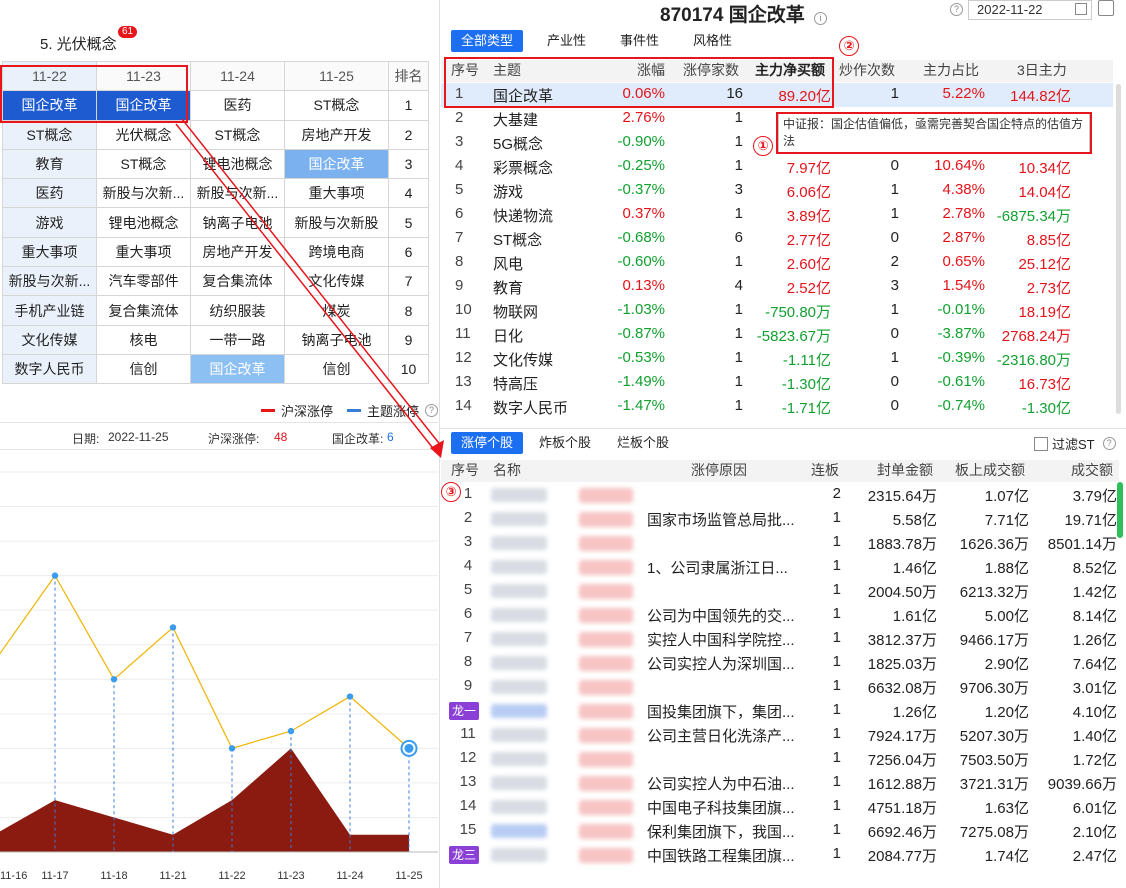 The width and height of the screenshot is (1126, 888). Describe the element at coordinates (639, 41) in the screenshot. I see `tab-event: 事件性` at that location.